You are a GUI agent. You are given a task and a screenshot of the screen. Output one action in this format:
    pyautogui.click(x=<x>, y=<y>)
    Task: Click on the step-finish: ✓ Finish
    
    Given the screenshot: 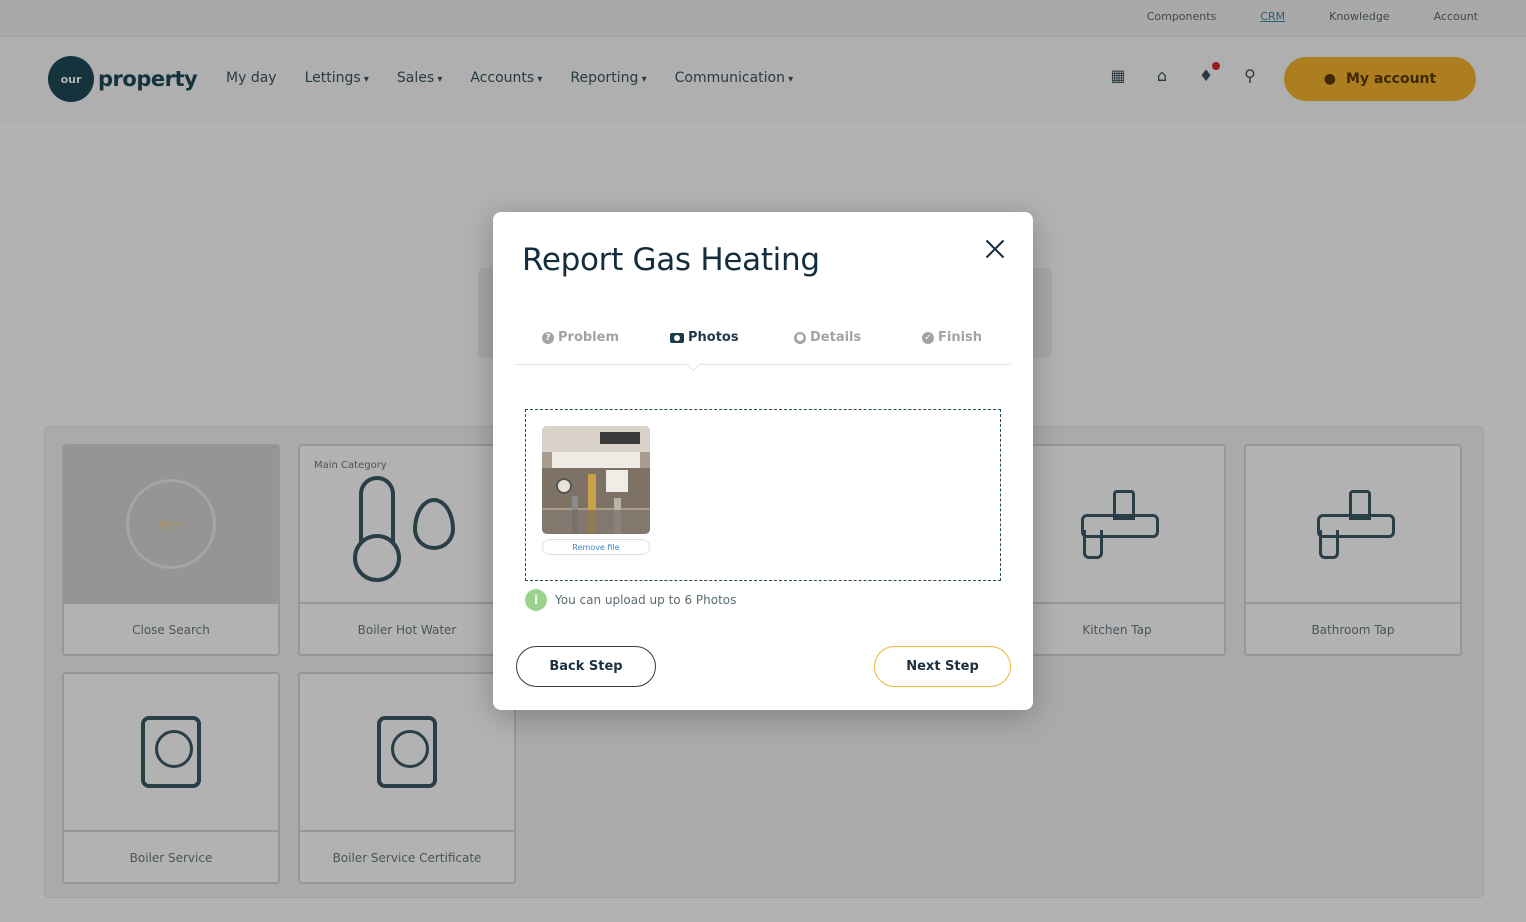 What is the action you would take?
    pyautogui.click(x=952, y=337)
    